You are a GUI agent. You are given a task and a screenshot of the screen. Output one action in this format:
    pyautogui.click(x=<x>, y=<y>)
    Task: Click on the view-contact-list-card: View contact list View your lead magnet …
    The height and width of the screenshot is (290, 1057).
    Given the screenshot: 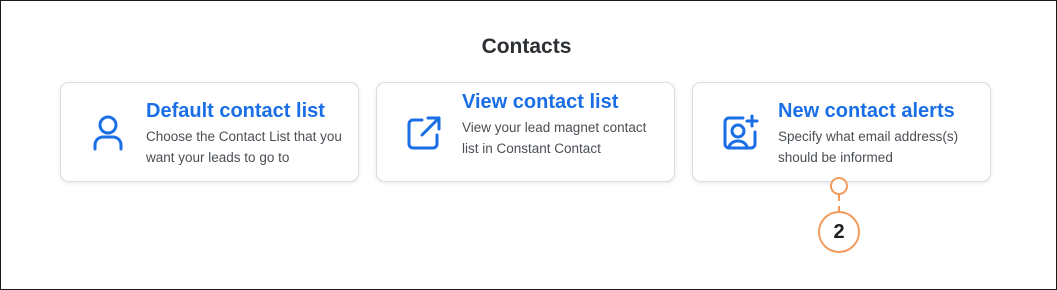 What is the action you would take?
    pyautogui.click(x=525, y=132)
    